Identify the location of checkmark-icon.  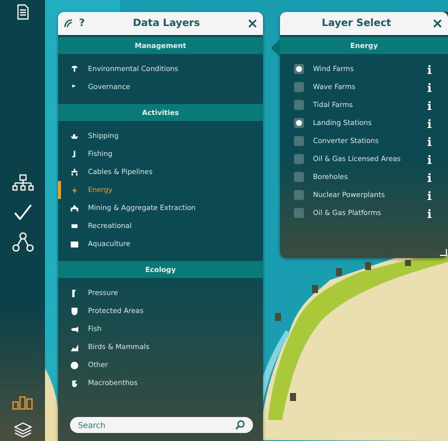
(23, 212).